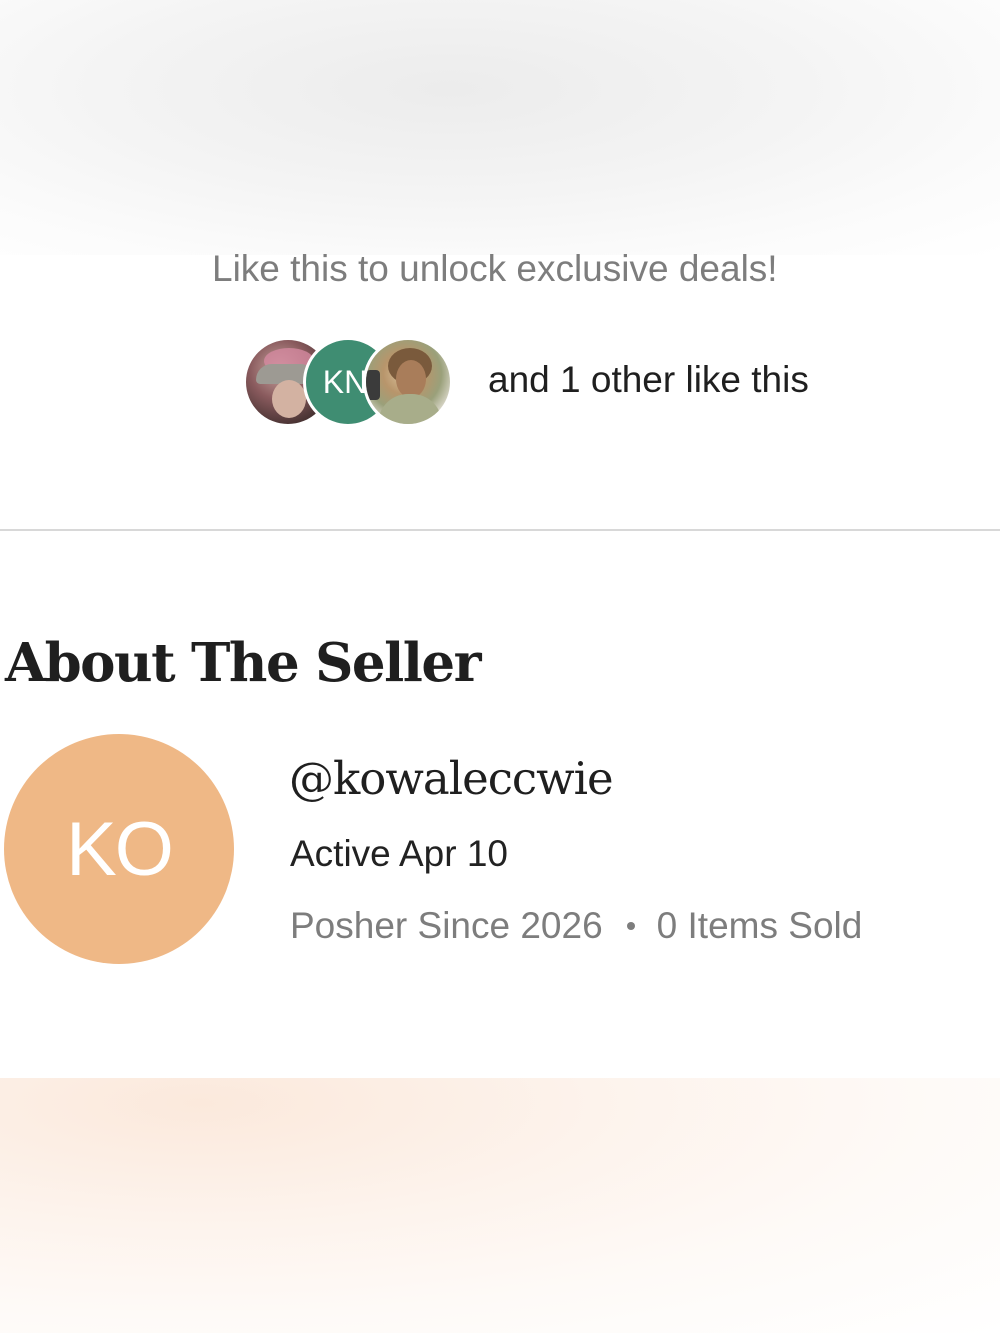  I want to click on seller-meta: Posher Since 2026 0 Items Sold, so click(576, 926).